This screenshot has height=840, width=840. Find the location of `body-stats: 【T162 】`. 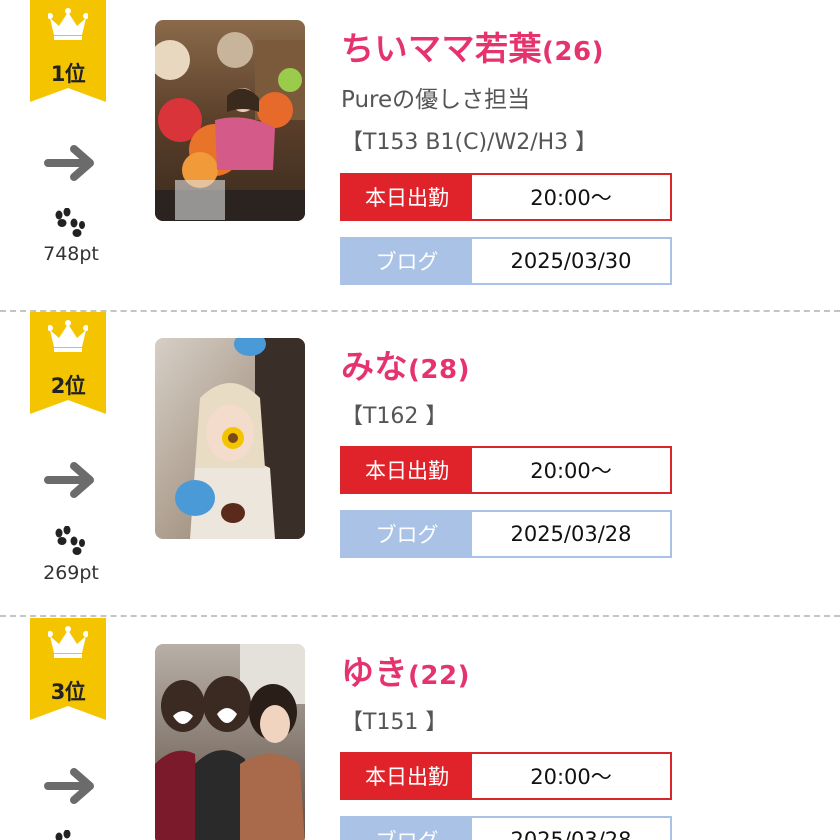

body-stats: 【T162 】 is located at coordinates (394, 416).